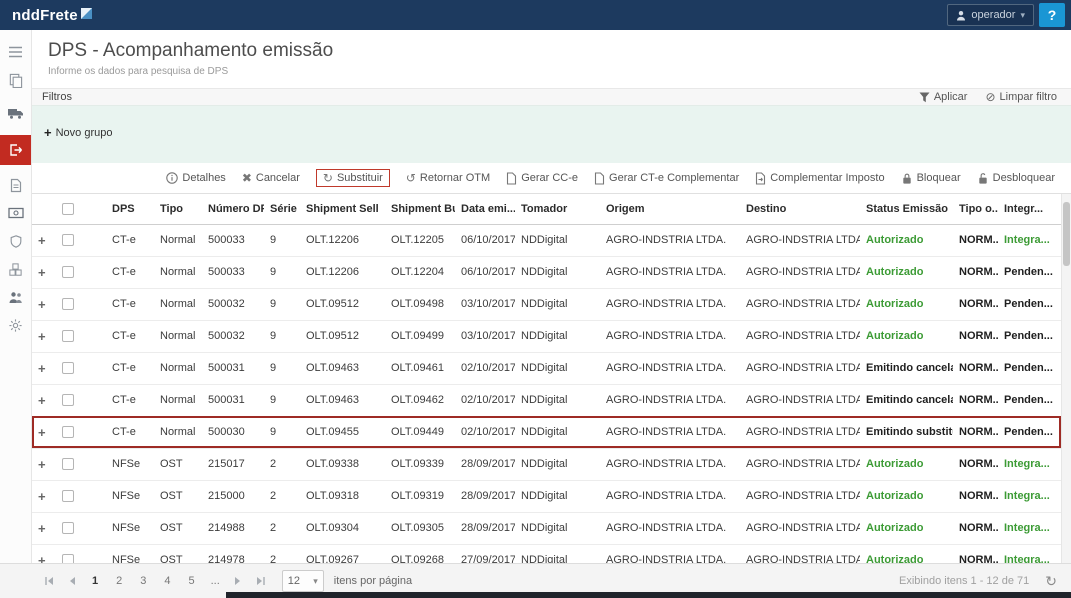 This screenshot has height=598, width=1071. What do you see at coordinates (485, 553) in the screenshot?
I see `cell-data-emissao: 27/09/2017` at bounding box center [485, 553].